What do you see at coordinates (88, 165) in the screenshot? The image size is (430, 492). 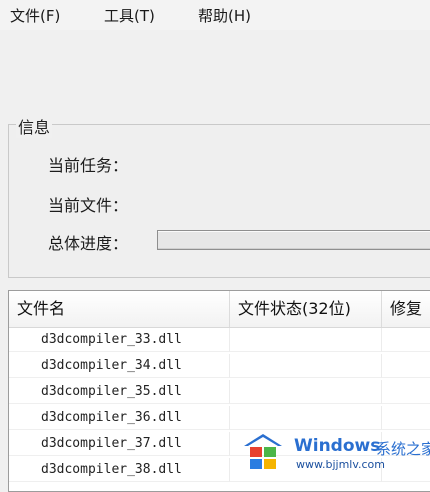 I see `current-task-label: 当前任务：` at bounding box center [88, 165].